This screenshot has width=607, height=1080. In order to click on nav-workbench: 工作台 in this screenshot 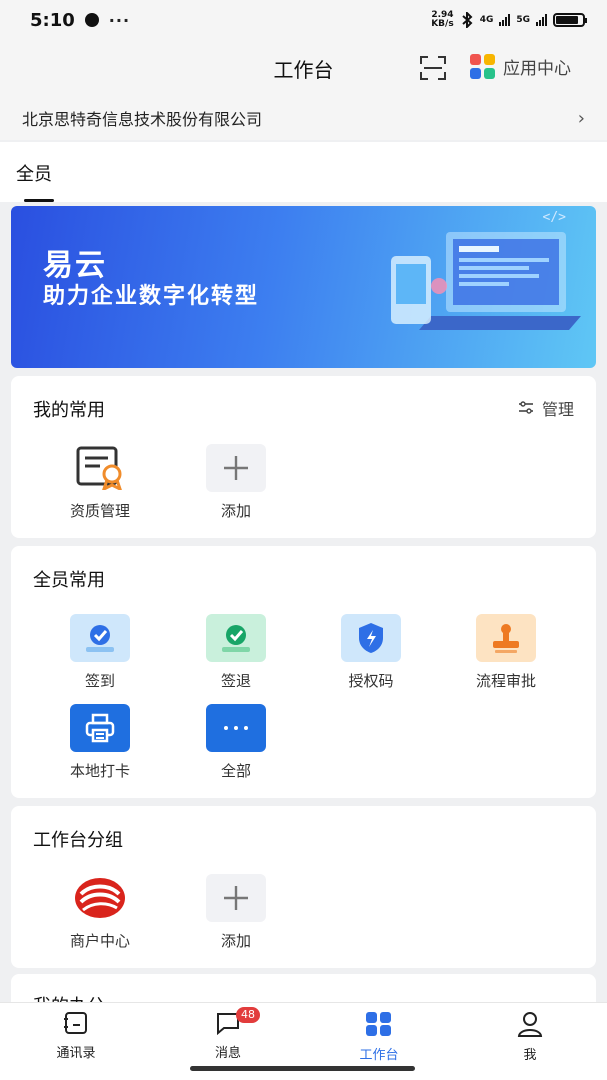, I will do `click(379, 1037)`.